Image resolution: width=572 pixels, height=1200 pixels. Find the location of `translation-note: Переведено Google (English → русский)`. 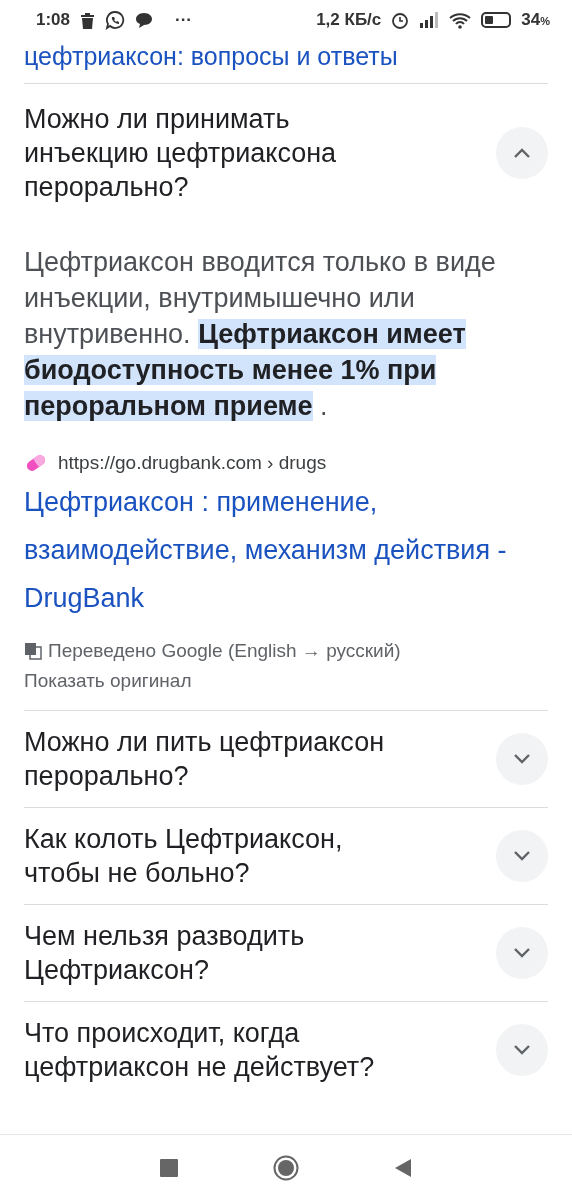

translation-note: Переведено Google (English → русский) is located at coordinates (224, 651).